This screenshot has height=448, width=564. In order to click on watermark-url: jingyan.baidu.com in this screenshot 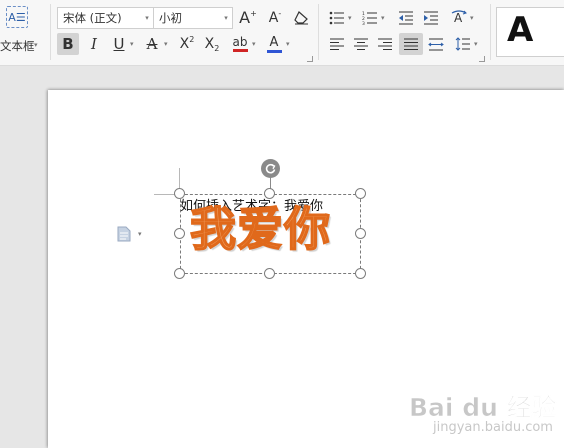, I will do `click(493, 427)`.